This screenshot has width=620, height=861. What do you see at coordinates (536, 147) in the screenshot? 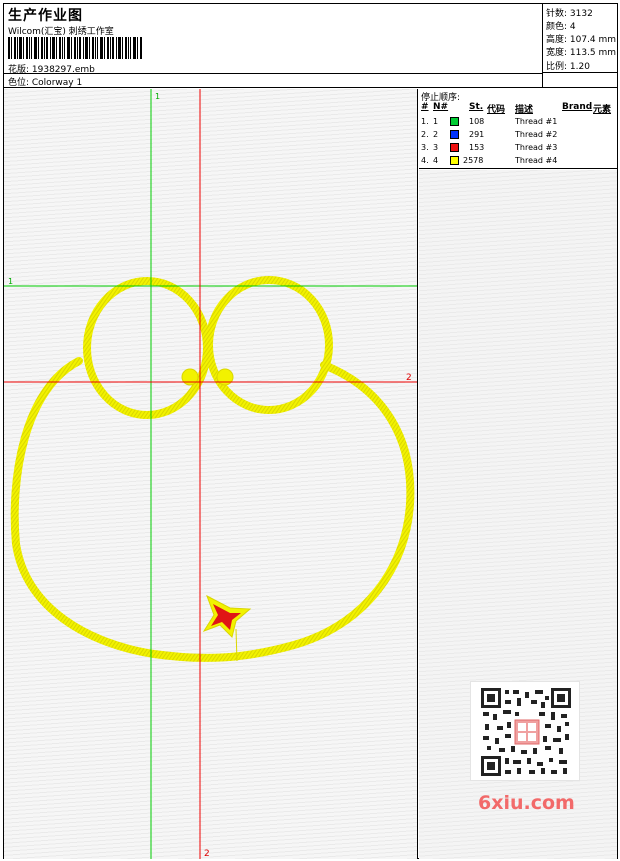
I see `row-desc: Thread #3` at bounding box center [536, 147].